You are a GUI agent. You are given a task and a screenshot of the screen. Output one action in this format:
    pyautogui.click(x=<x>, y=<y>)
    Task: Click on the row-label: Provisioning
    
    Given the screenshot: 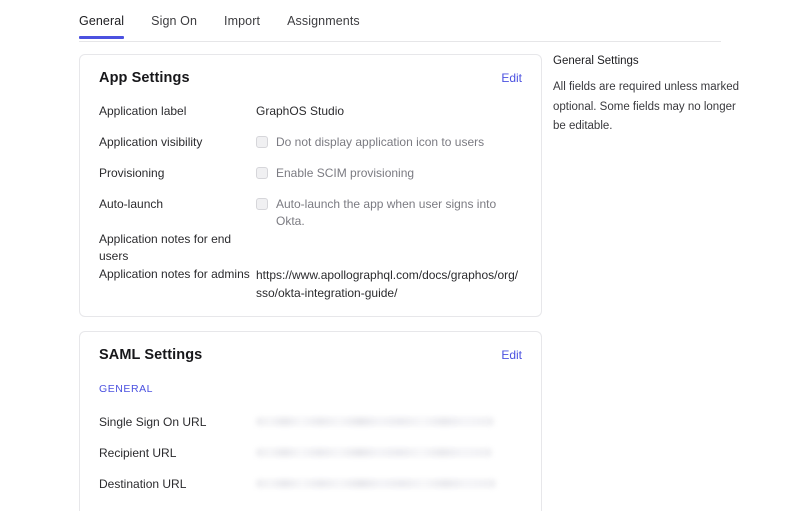 What is the action you would take?
    pyautogui.click(x=132, y=173)
    